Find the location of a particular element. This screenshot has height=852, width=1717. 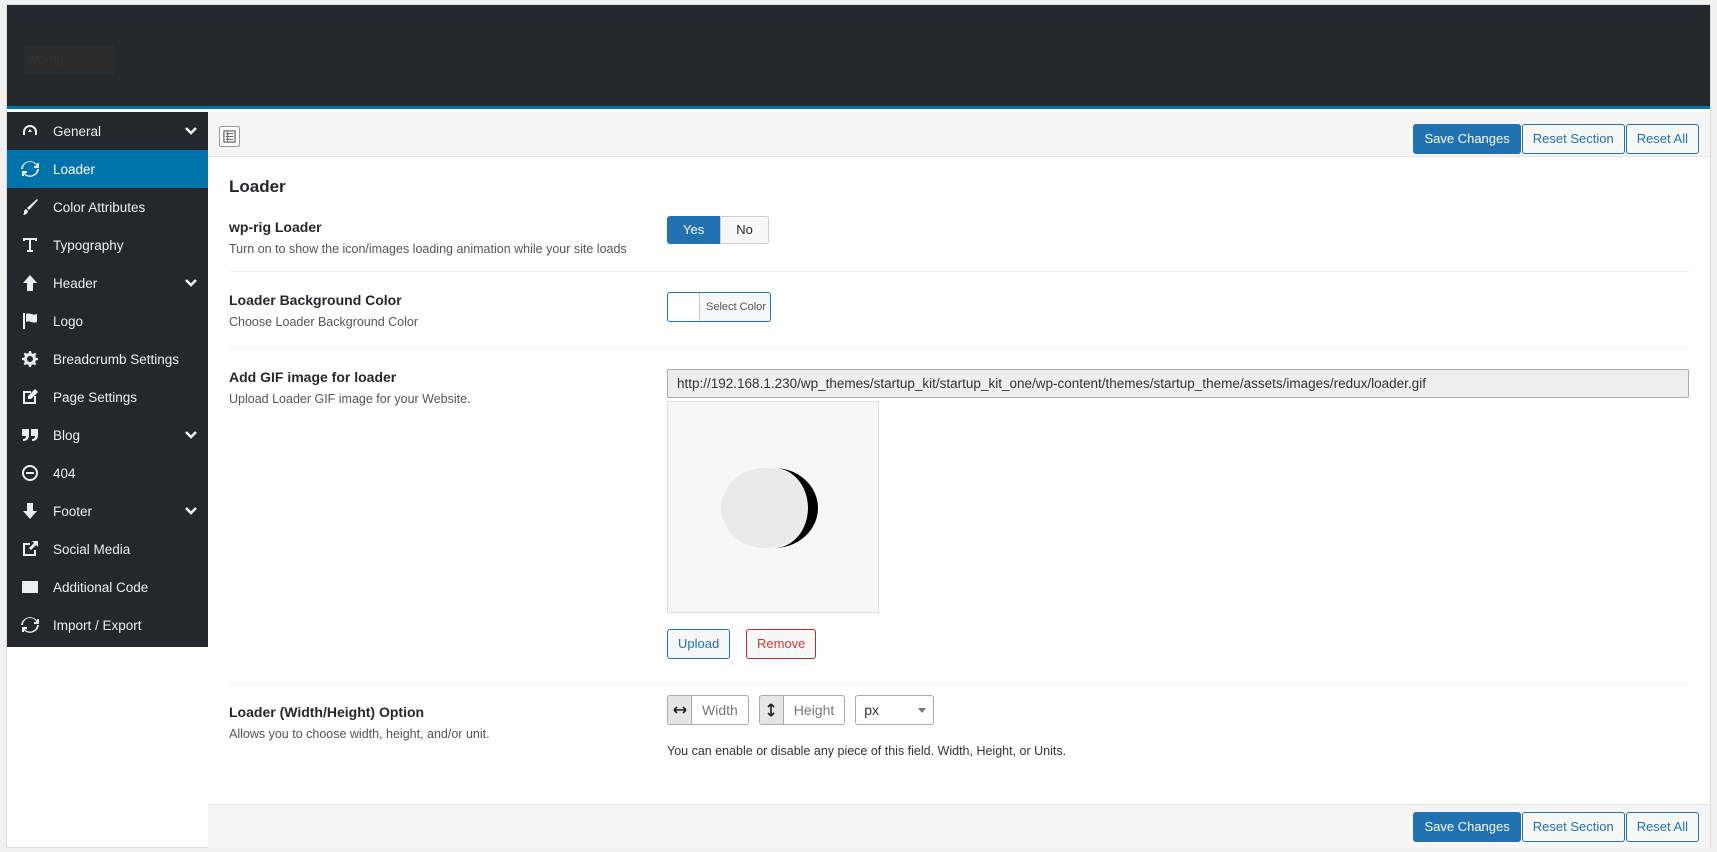

sidebar-item-label: Loader is located at coordinates (74, 169).